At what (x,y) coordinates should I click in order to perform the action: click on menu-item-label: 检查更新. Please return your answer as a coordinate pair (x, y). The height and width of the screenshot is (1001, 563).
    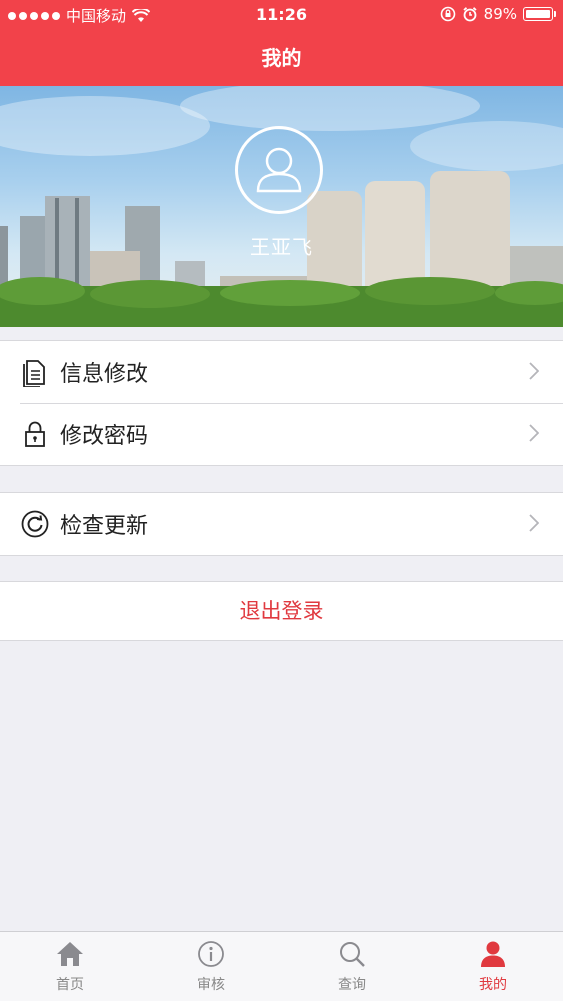
    Looking at the image, I should click on (104, 526).